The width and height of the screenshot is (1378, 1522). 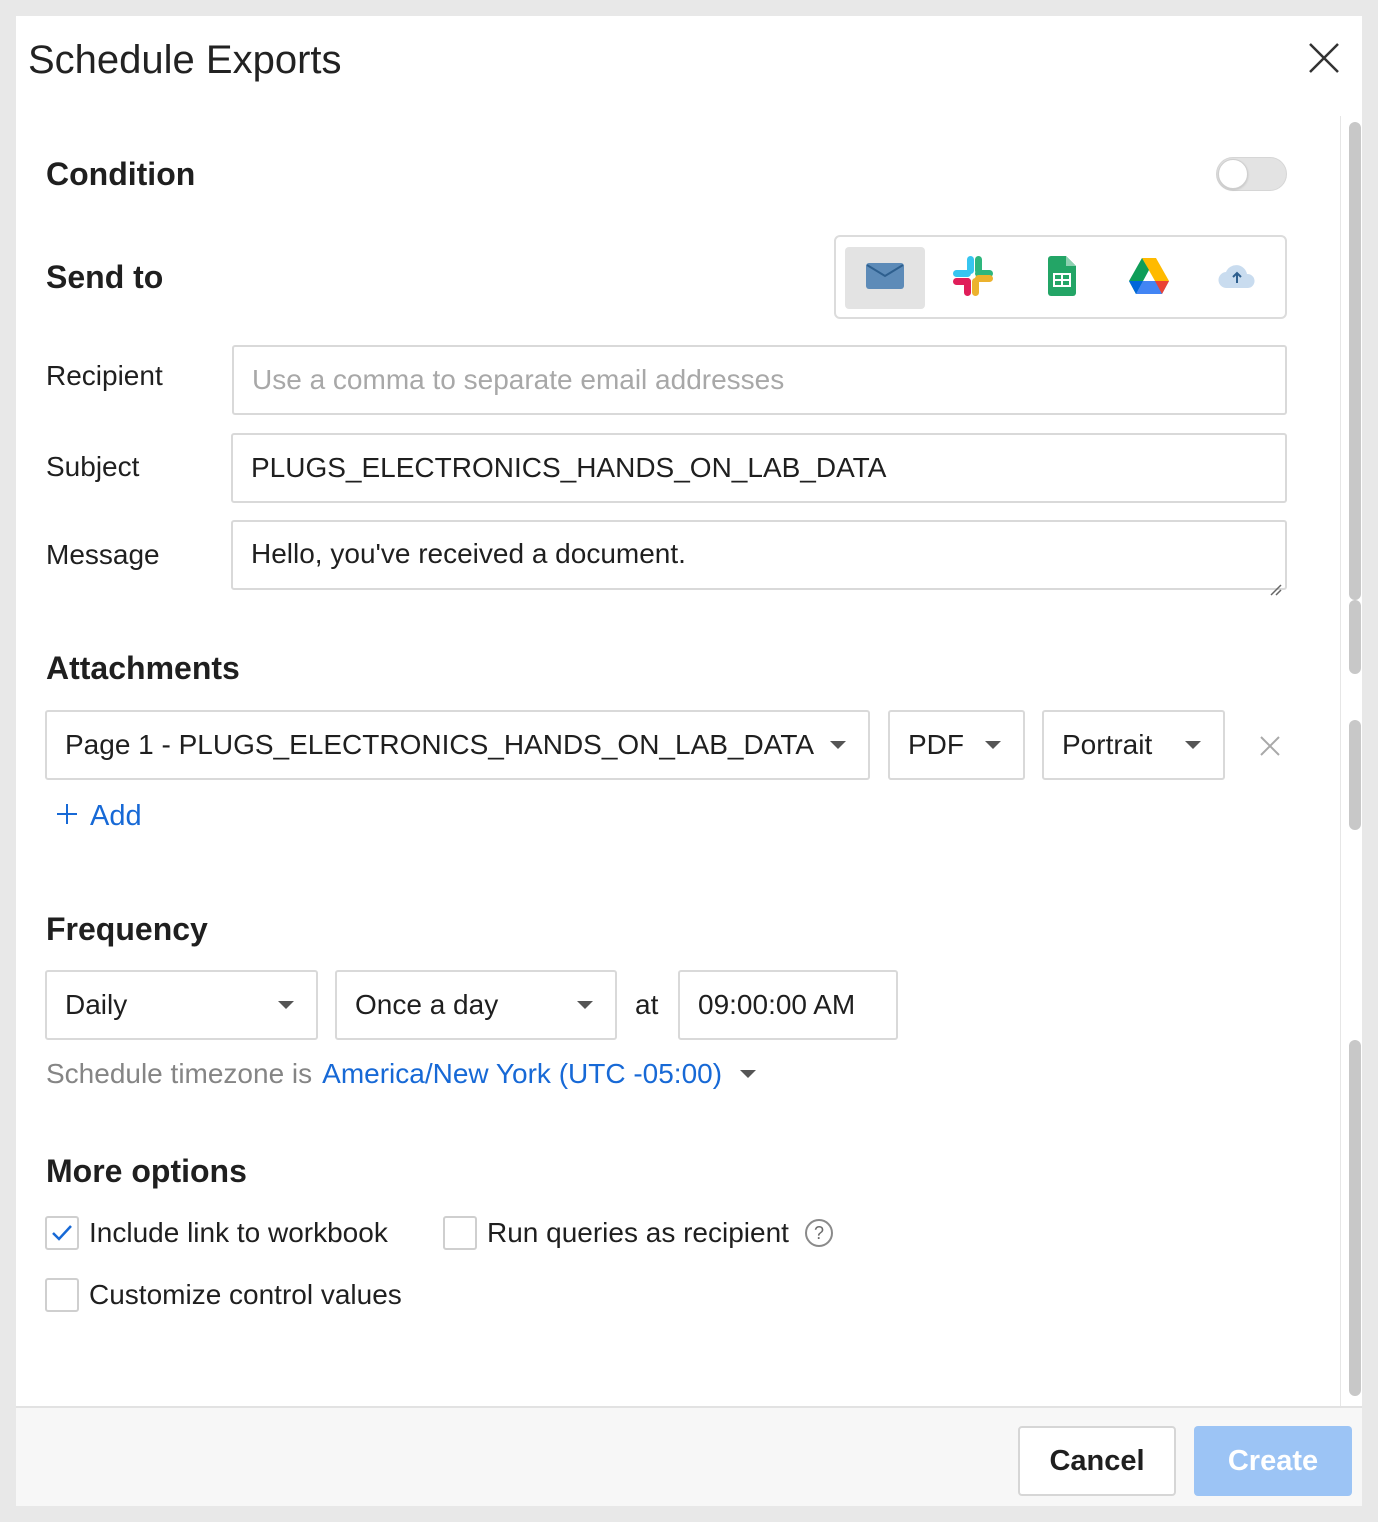 I want to click on frequency-heading: Frequency, so click(x=127, y=929).